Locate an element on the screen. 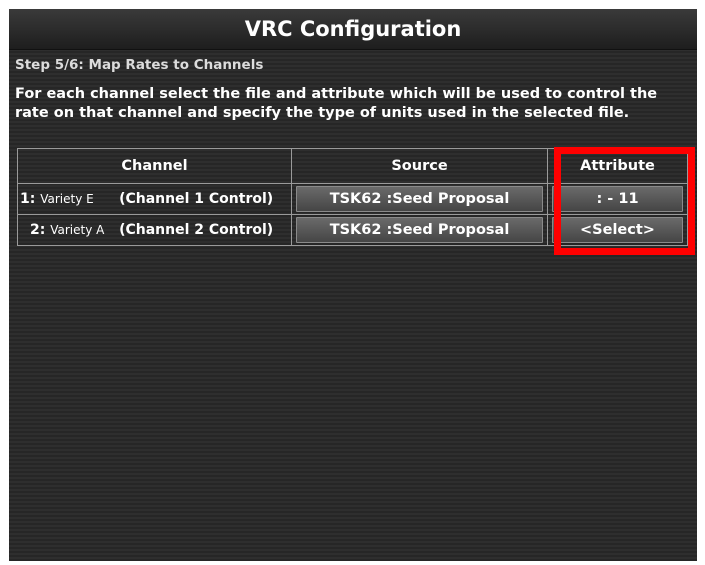 The height and width of the screenshot is (565, 705). channel-control-label: (Channel 2 Control) is located at coordinates (196, 230).